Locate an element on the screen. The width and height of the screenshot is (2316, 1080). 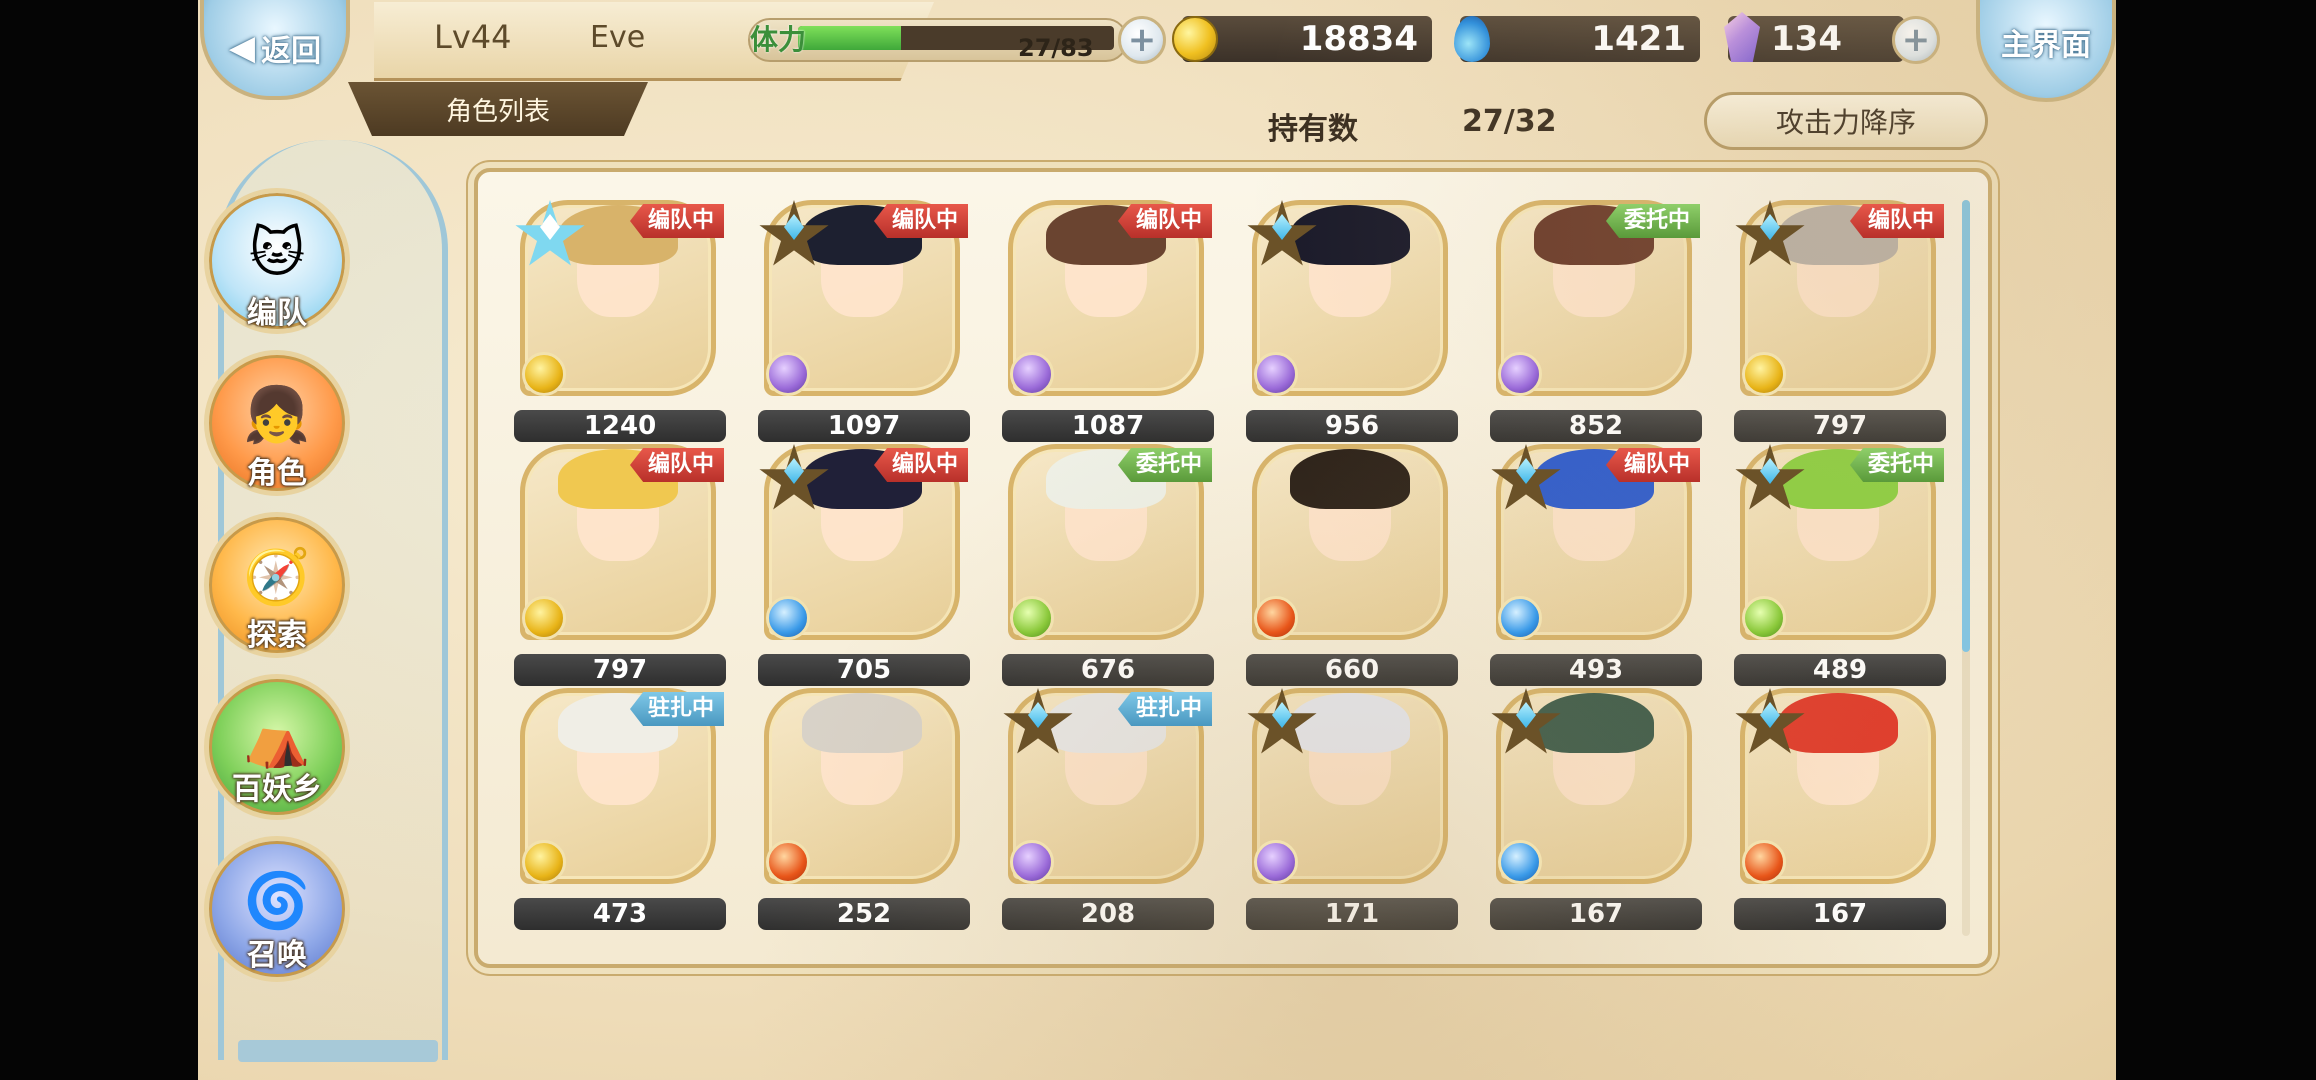
attack-value: 660 is located at coordinates (1352, 670).